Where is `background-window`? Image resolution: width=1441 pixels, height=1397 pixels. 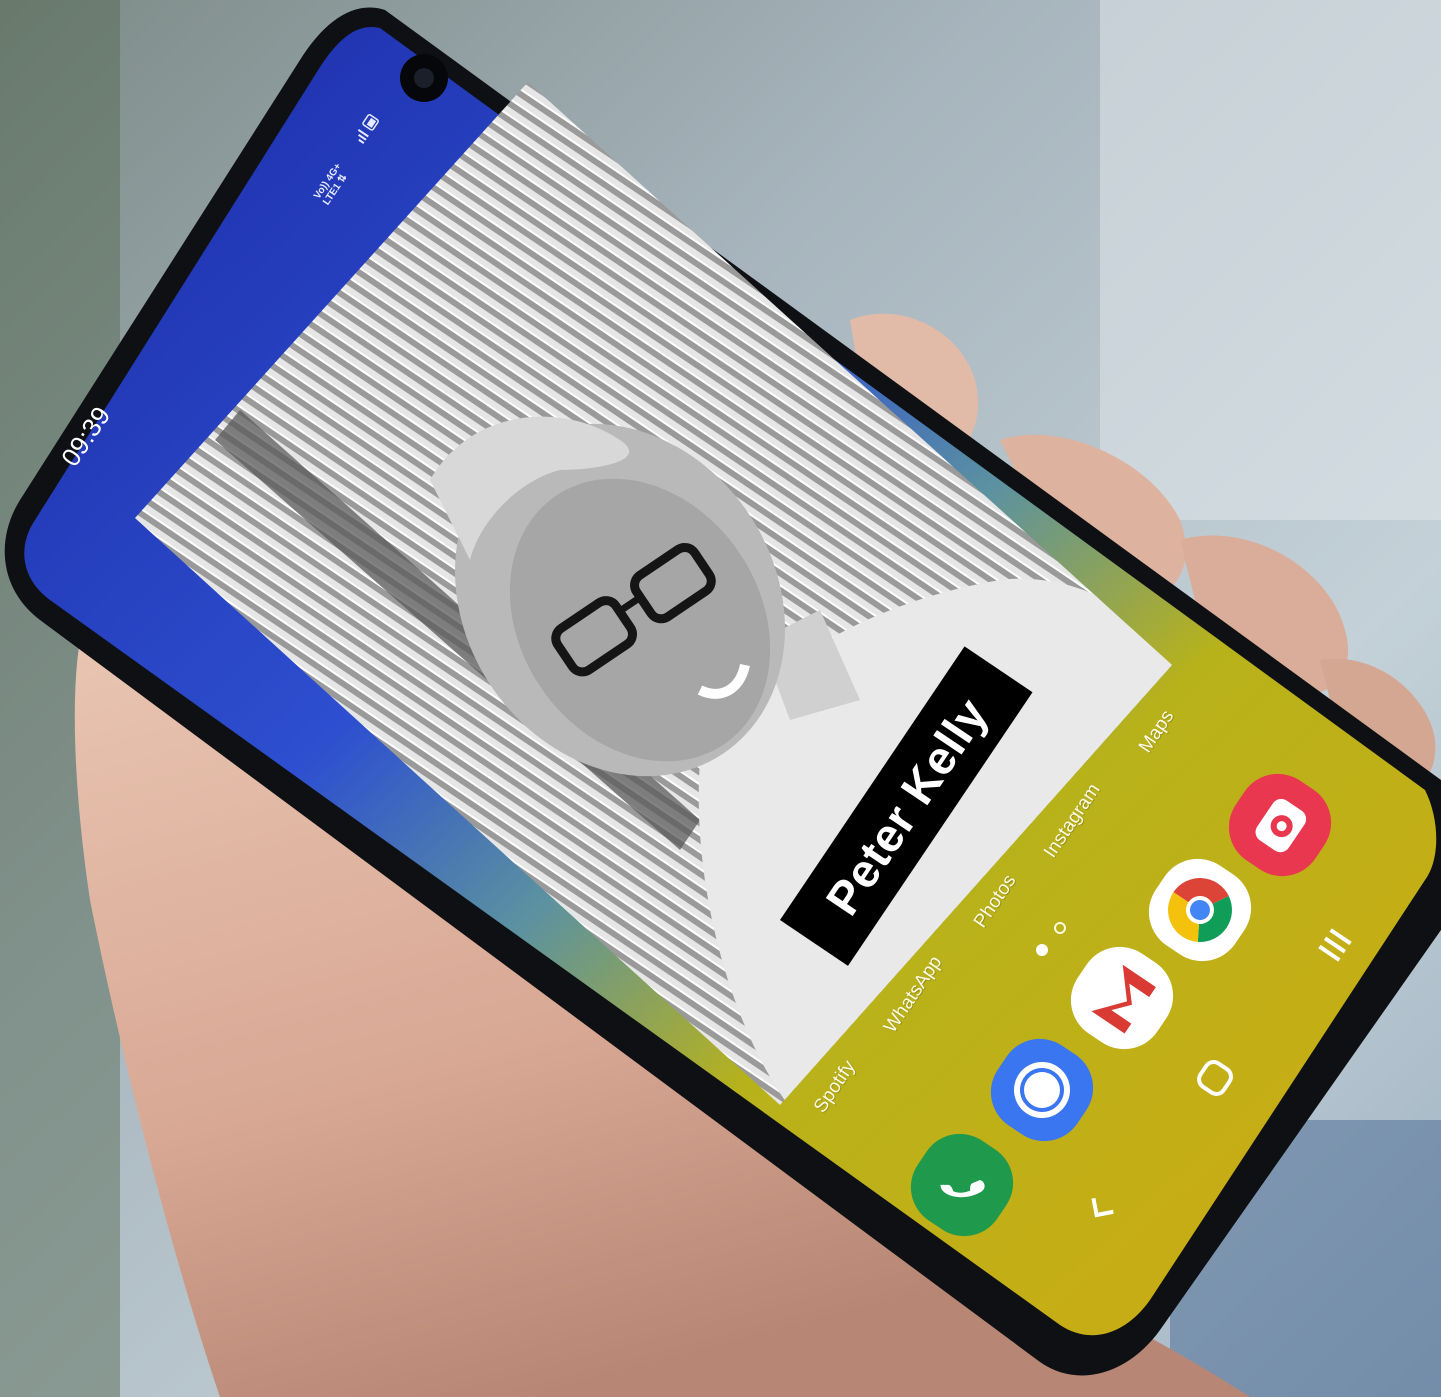 background-window is located at coordinates (1270, 260).